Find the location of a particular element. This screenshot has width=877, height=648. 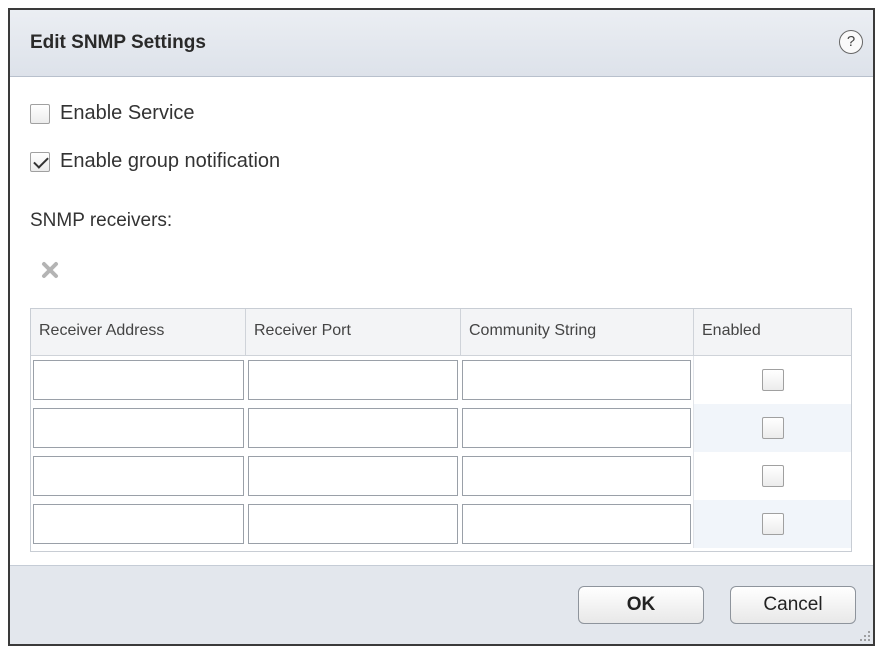

ok-button: OK is located at coordinates (641, 605).